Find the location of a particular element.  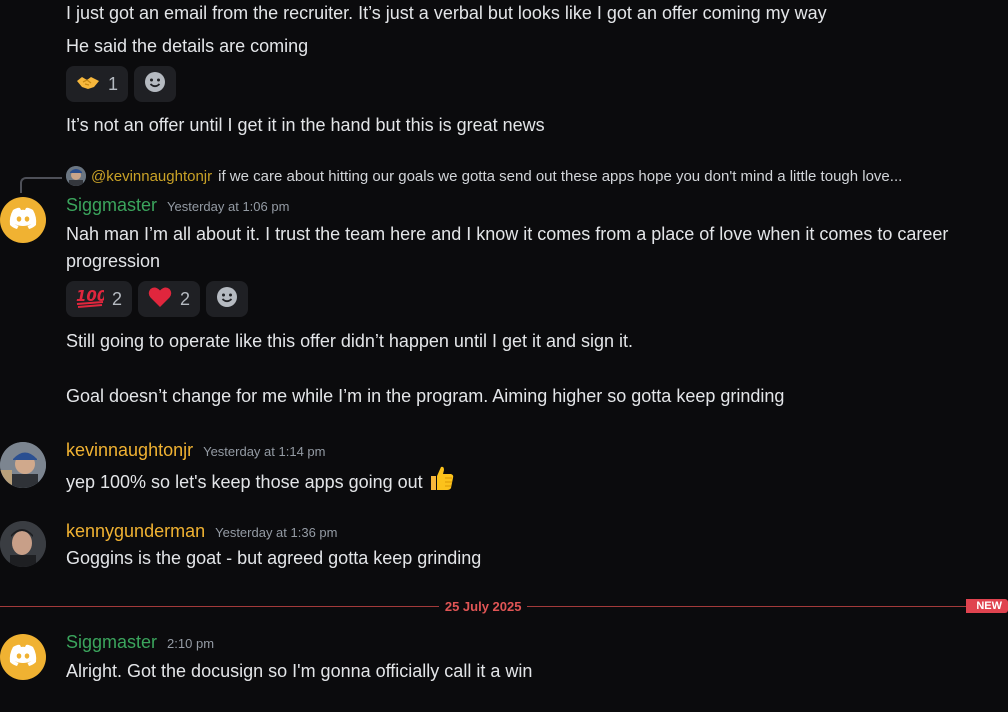

reaction-heart: 2 is located at coordinates (169, 299).